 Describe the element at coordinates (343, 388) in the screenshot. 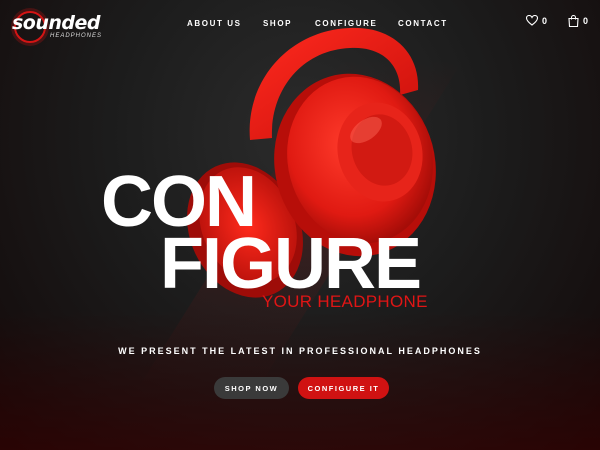

I see `configure-it-button: CONFIGURE IT` at that location.